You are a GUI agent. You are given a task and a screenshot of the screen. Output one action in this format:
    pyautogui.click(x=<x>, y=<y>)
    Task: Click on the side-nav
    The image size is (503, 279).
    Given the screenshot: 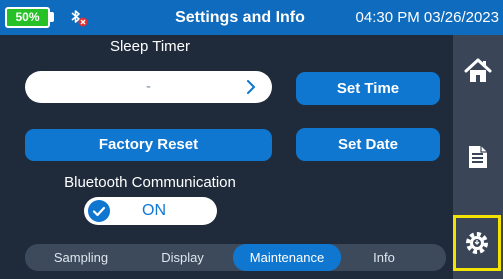 What is the action you would take?
    pyautogui.click(x=478, y=157)
    